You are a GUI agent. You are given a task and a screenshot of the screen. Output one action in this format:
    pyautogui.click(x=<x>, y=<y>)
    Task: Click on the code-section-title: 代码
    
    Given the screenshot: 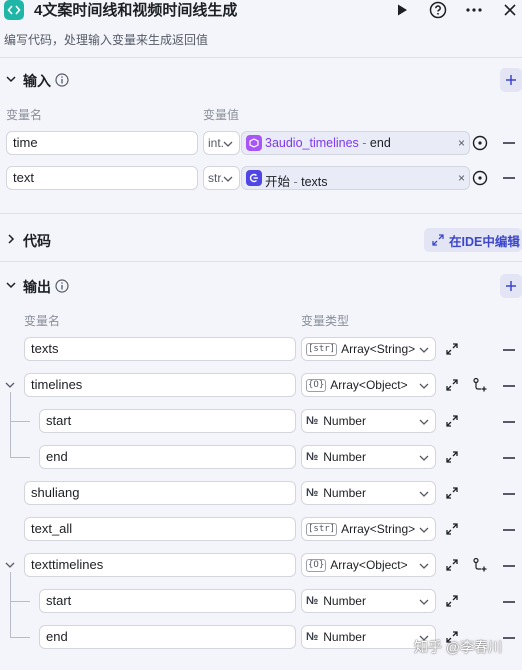 What is the action you would take?
    pyautogui.click(x=37, y=241)
    